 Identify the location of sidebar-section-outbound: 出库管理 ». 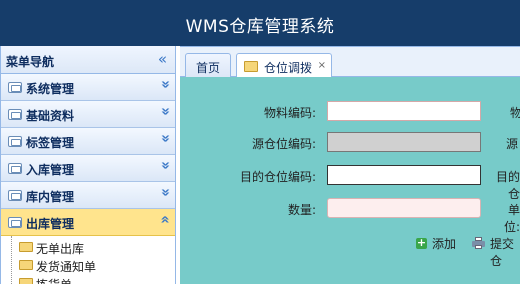
(88, 222).